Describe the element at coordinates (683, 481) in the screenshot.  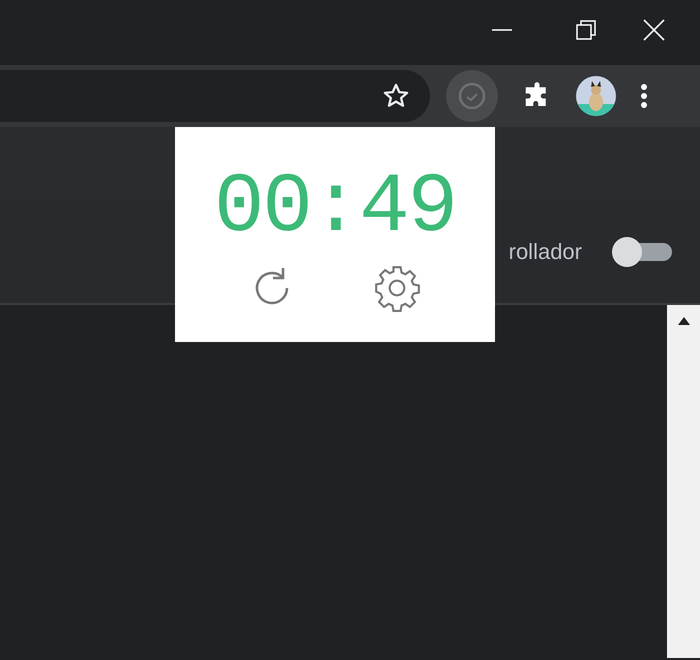
I see `scrollbar` at that location.